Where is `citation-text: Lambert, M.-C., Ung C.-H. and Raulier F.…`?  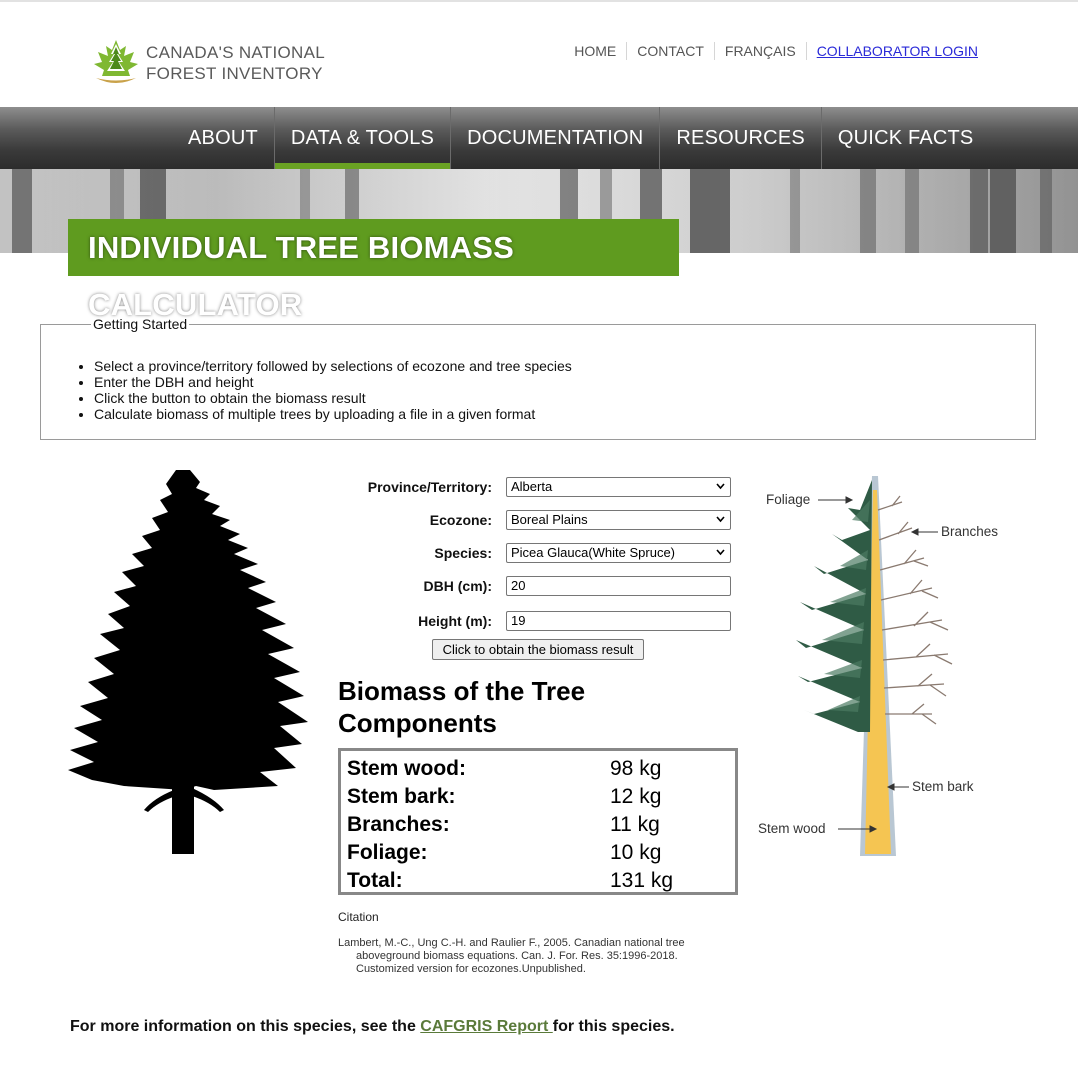 citation-text: Lambert, M.-C., Ung C.-H. and Raulier F.… is located at coordinates (511, 956).